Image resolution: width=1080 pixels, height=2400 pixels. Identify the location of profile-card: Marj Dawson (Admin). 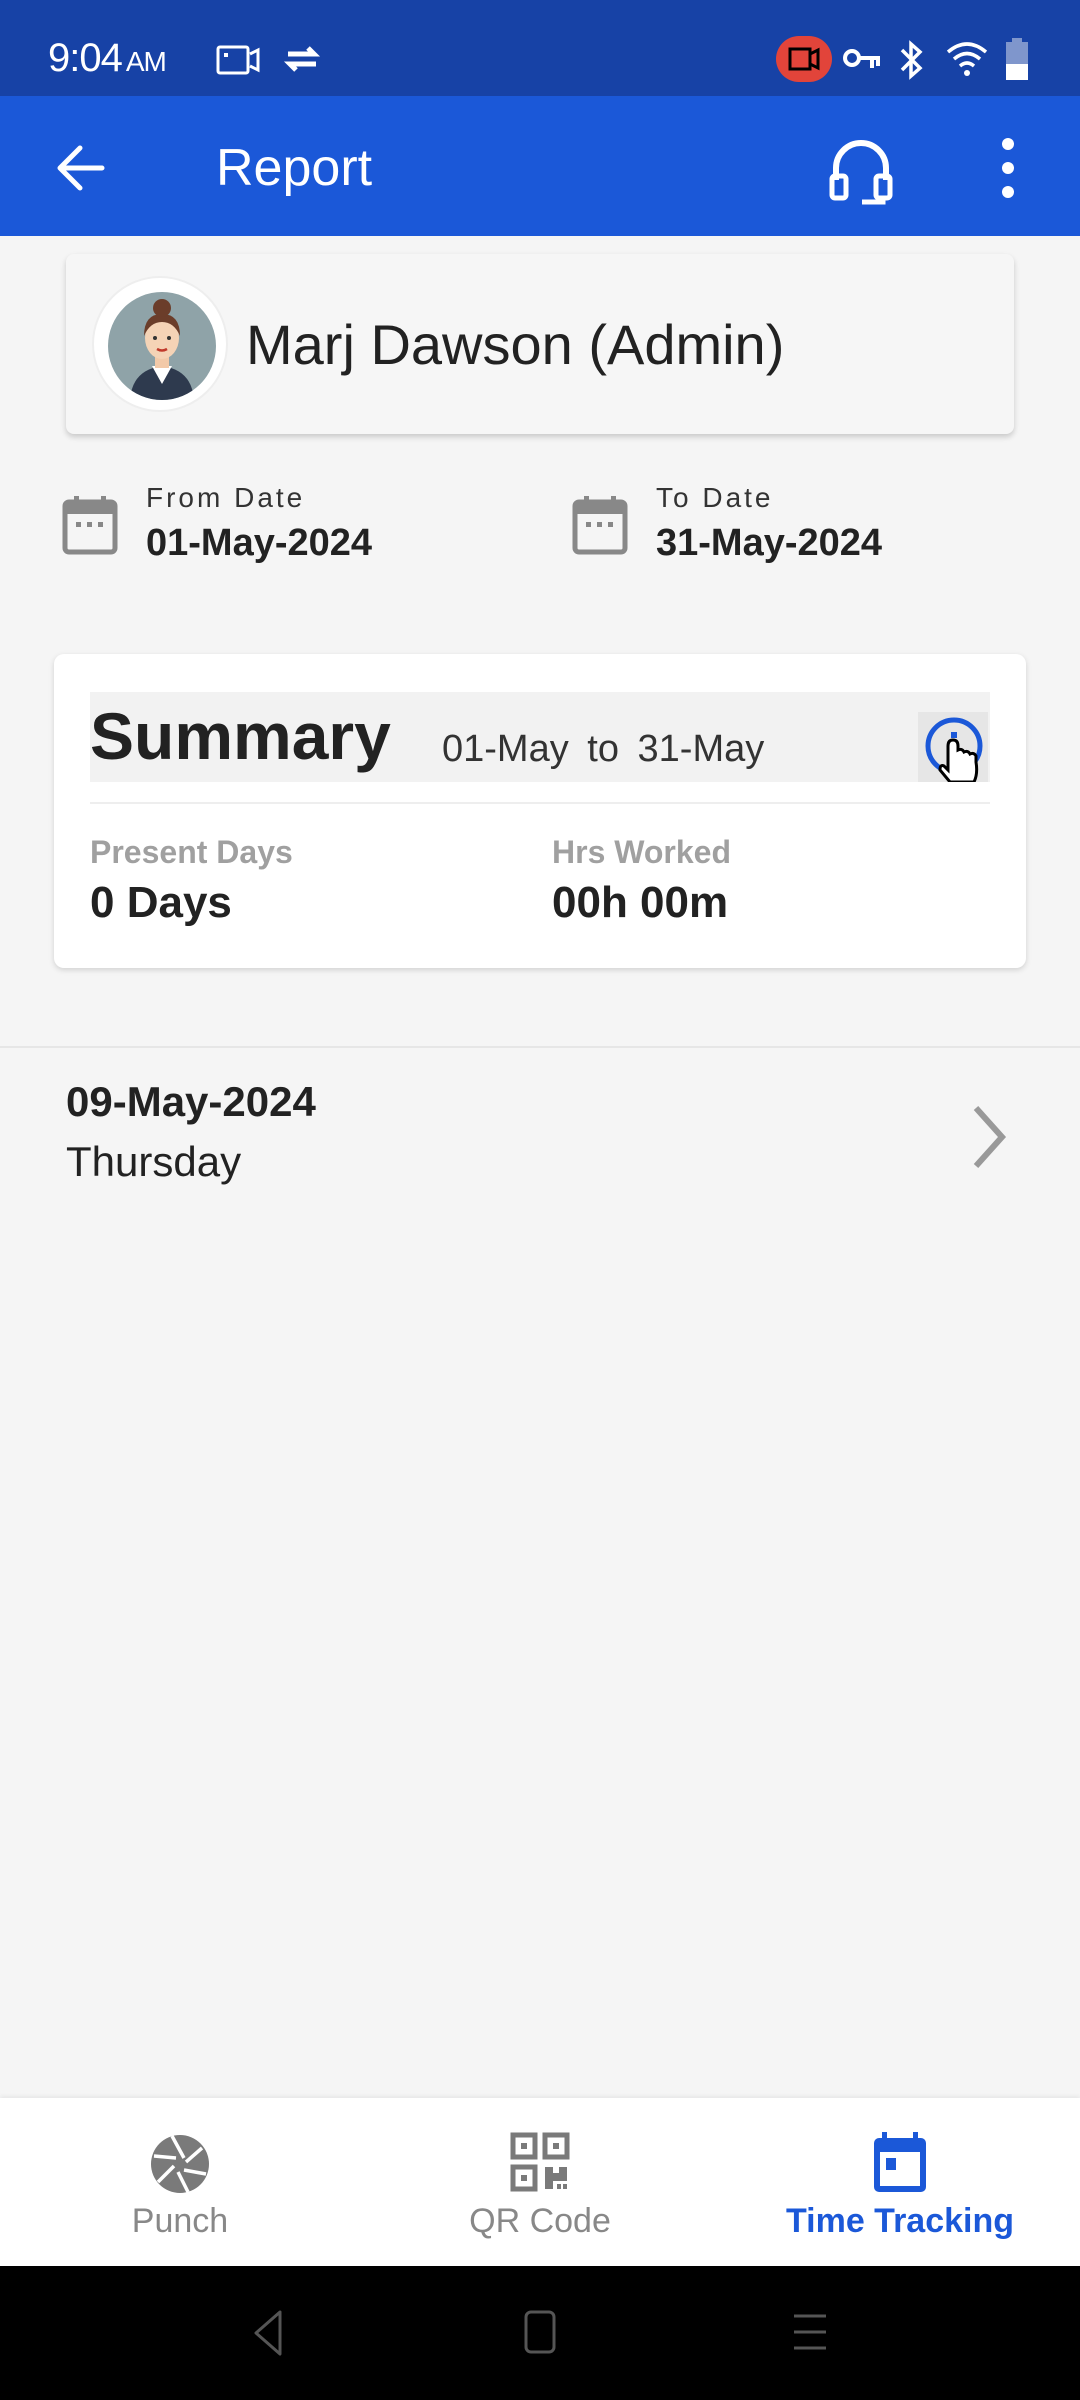
(540, 344).